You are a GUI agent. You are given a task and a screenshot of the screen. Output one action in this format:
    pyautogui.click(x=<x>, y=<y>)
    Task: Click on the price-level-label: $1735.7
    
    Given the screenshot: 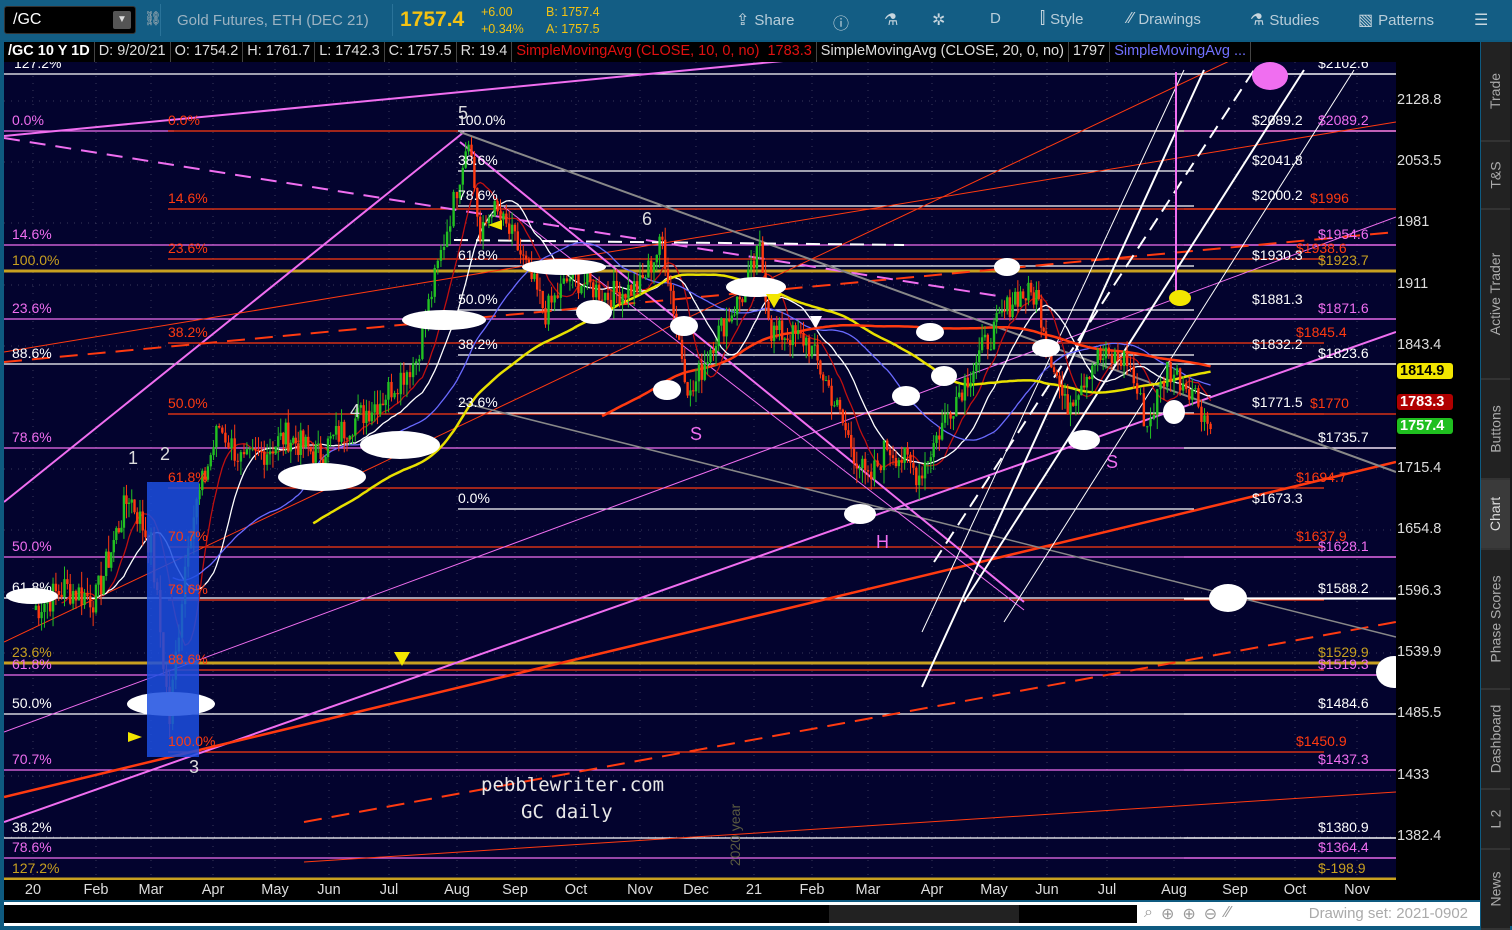 What is the action you would take?
    pyautogui.click(x=1343, y=437)
    